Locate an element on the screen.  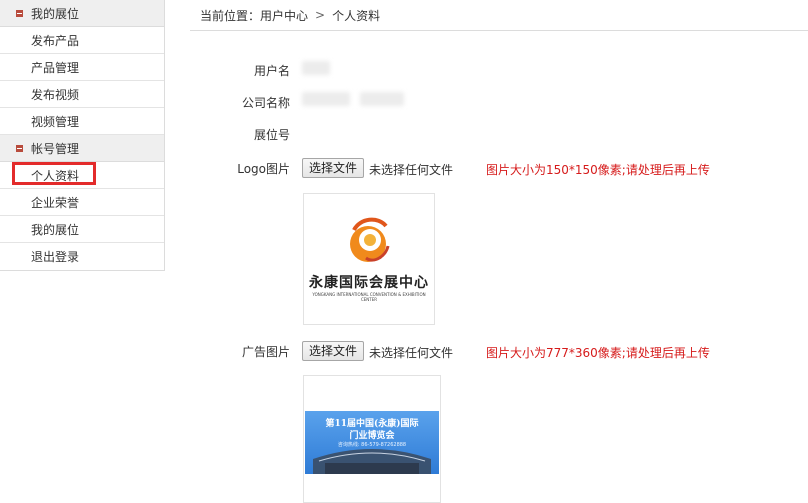
sidebar-group-booth: 我的展位 is located at coordinates (82, 13).